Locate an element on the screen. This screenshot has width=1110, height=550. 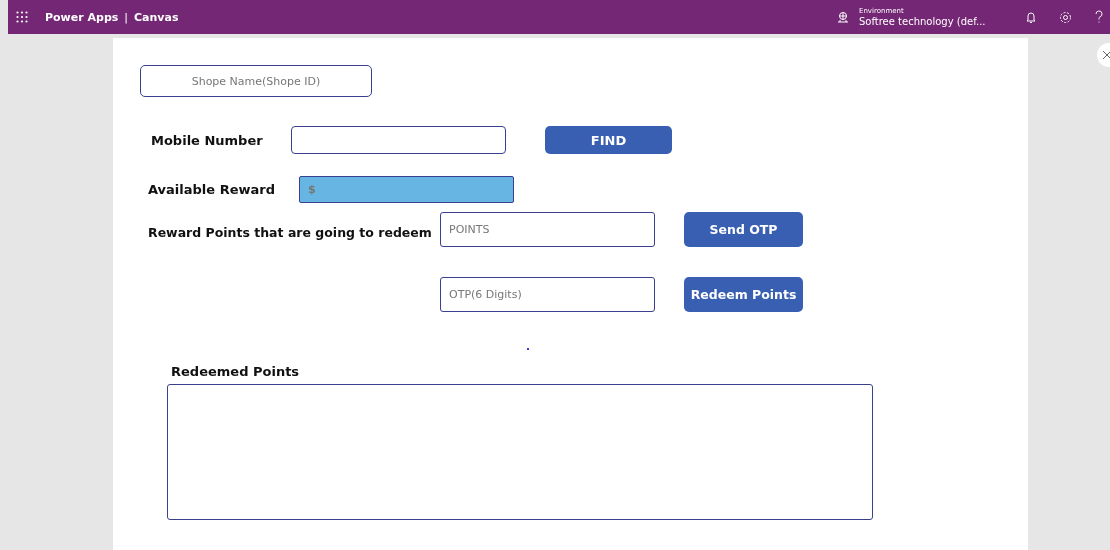
redeem-points-button: Redeem Points is located at coordinates (743, 294).